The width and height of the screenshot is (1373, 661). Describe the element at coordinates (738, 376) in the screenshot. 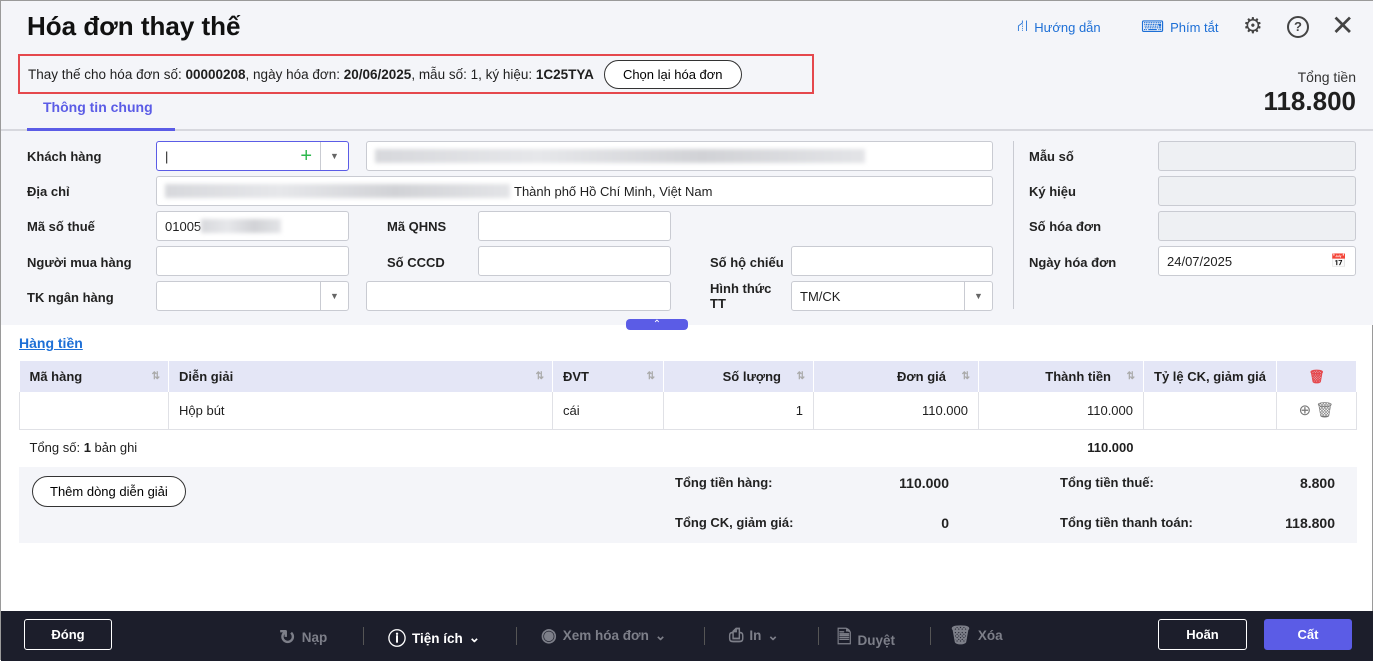

I see `col-qty: Số lượng ⇅` at that location.